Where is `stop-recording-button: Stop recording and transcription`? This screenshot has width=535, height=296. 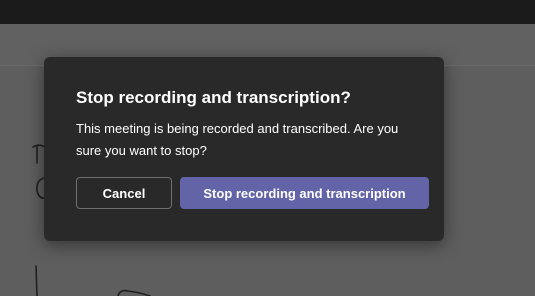
stop-recording-button: Stop recording and transcription is located at coordinates (304, 193).